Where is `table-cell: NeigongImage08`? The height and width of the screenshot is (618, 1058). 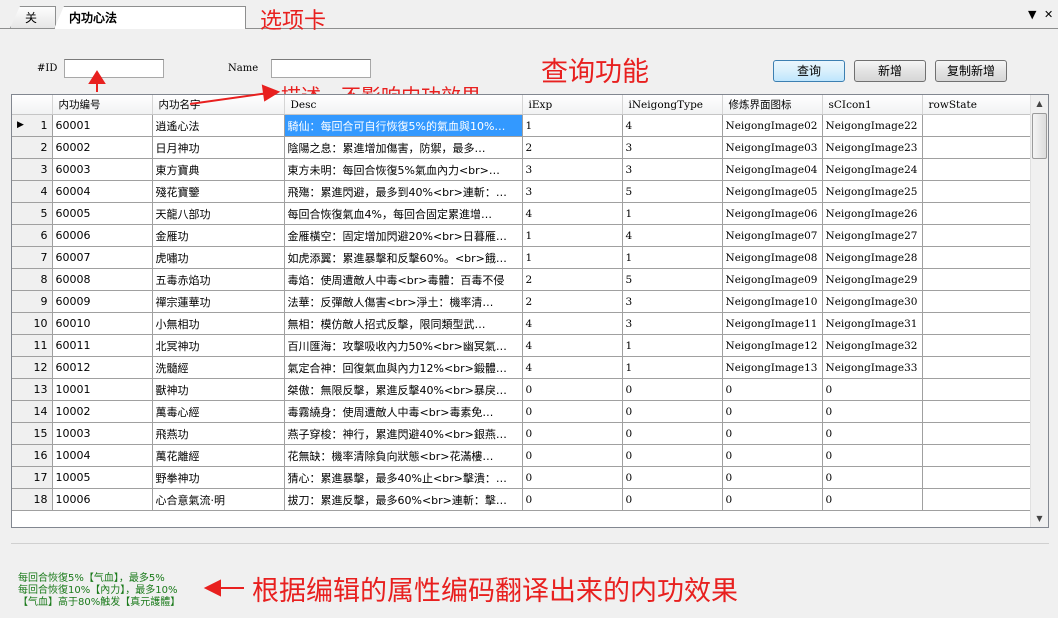
table-cell: NeigongImage08 is located at coordinates (772, 257).